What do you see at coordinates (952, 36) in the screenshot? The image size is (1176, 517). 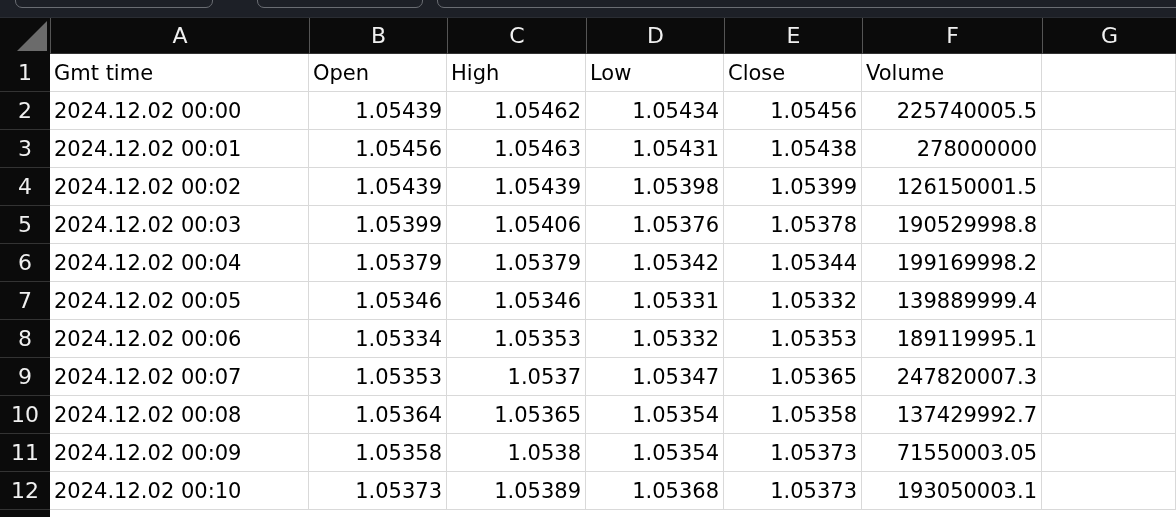 I see `column-header: F` at bounding box center [952, 36].